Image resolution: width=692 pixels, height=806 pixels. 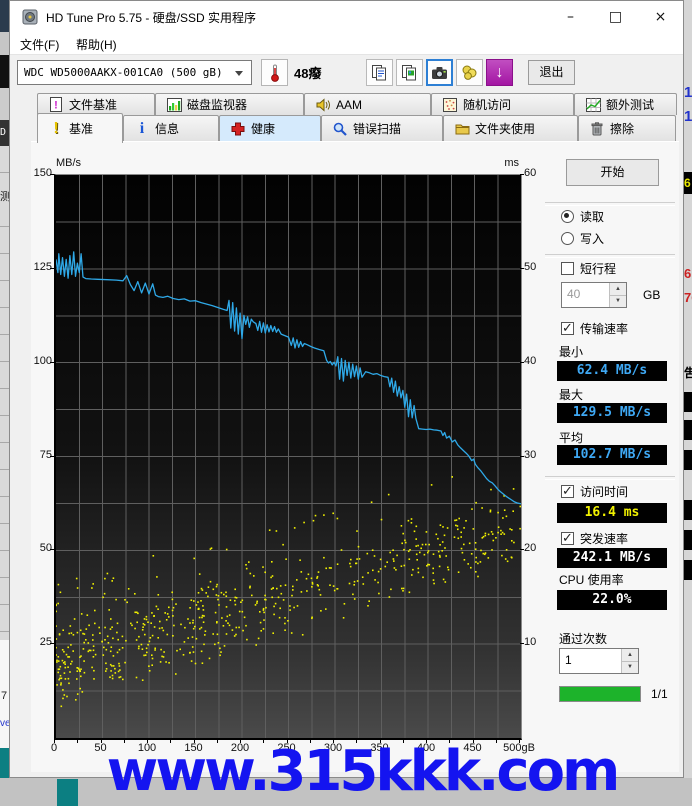 What do you see at coordinates (239, 73) in the screenshot?
I see `chevron-down-icon` at bounding box center [239, 73].